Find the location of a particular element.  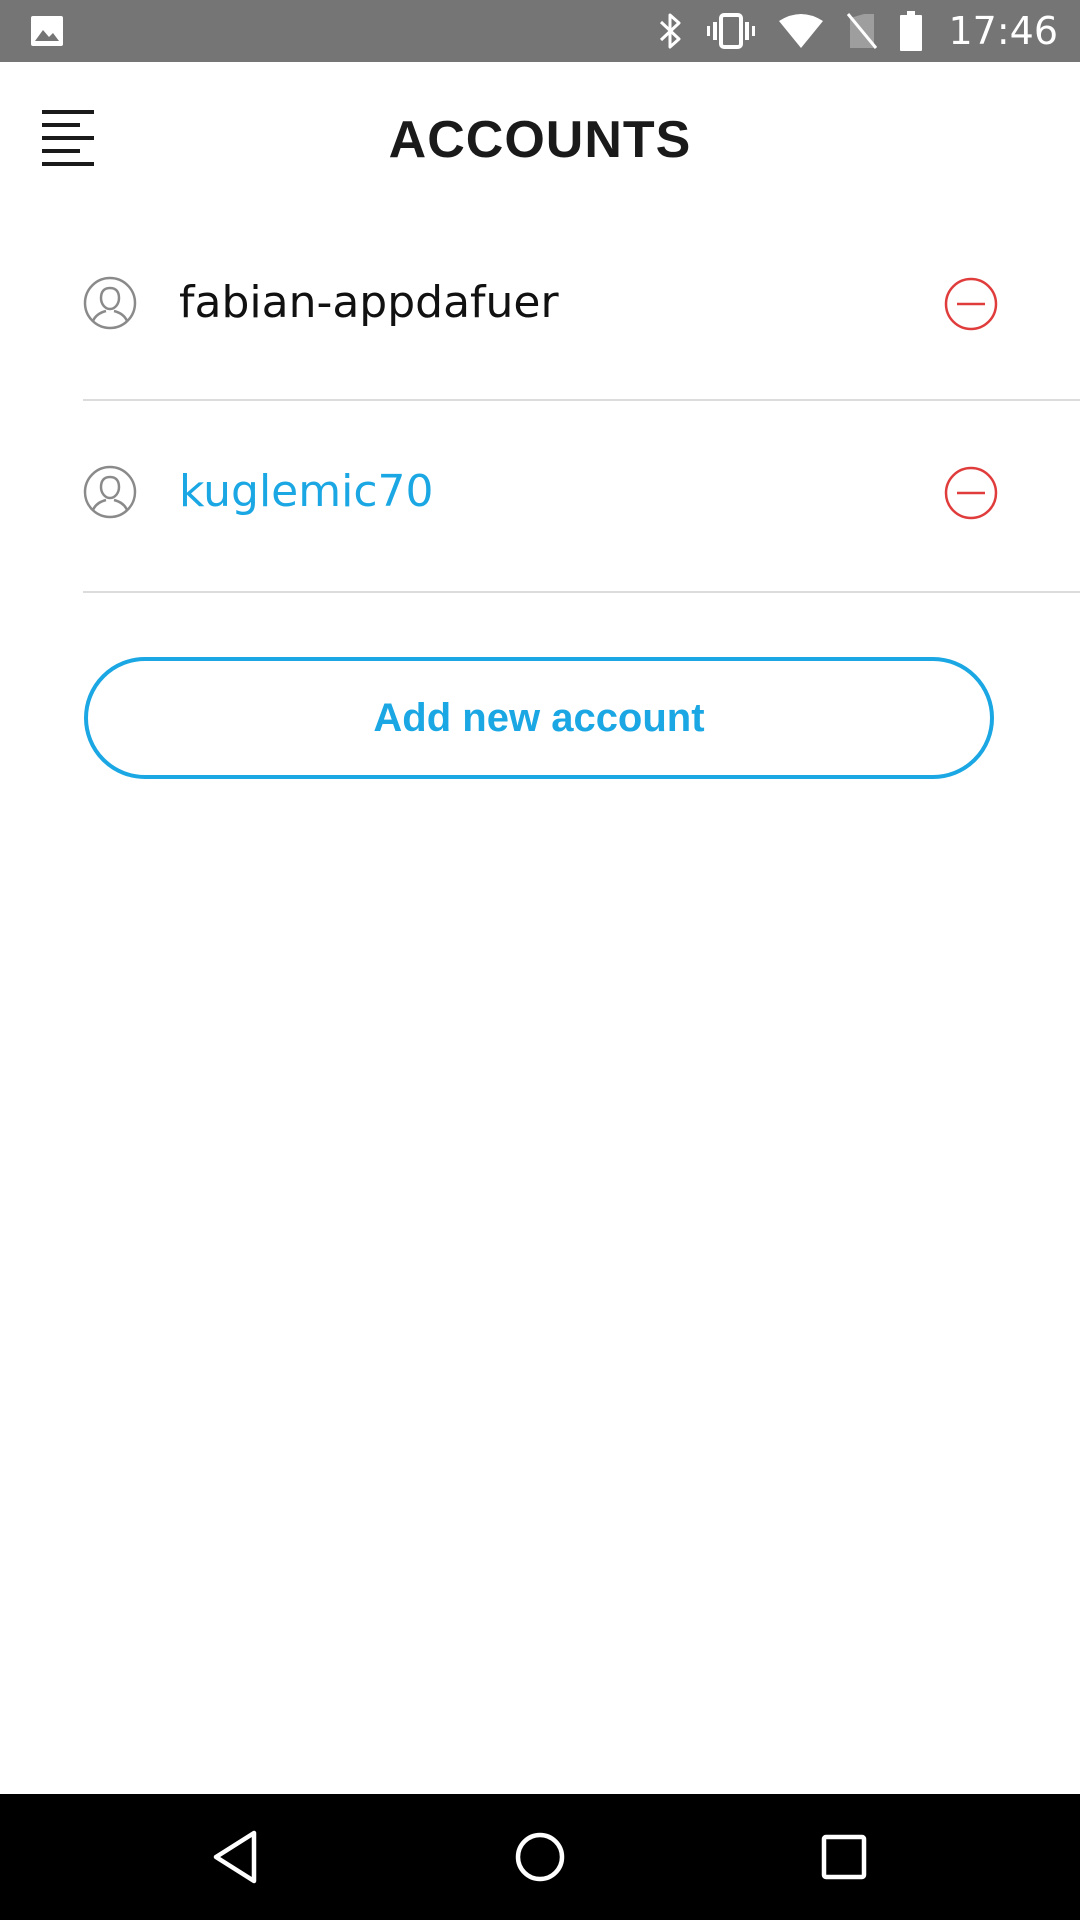

home-icon is located at coordinates (540, 1857).